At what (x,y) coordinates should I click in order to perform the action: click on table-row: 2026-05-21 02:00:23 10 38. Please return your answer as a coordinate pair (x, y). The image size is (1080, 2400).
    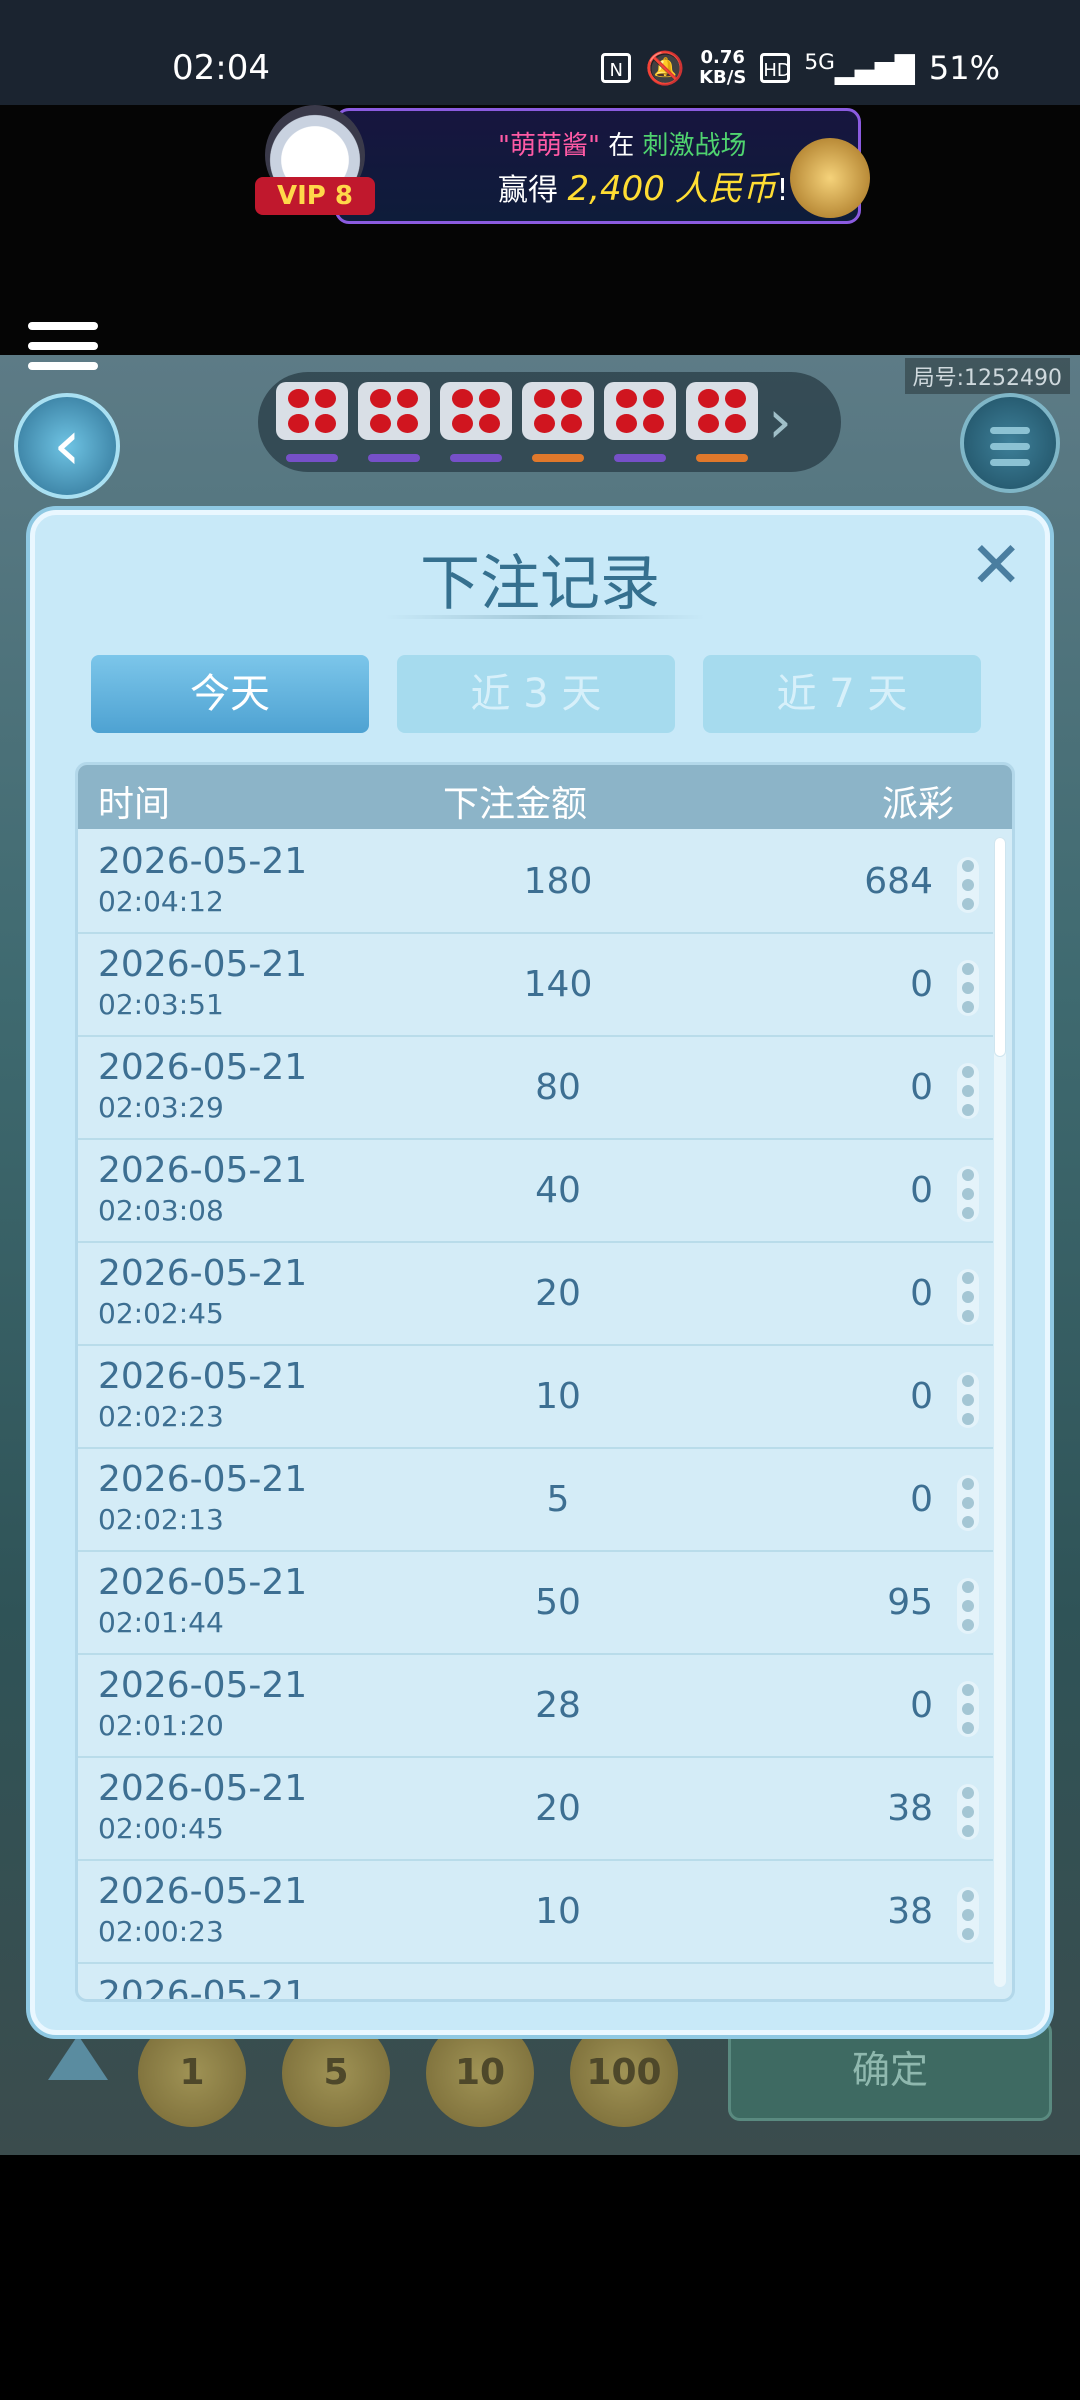
    Looking at the image, I should click on (535, 1911).